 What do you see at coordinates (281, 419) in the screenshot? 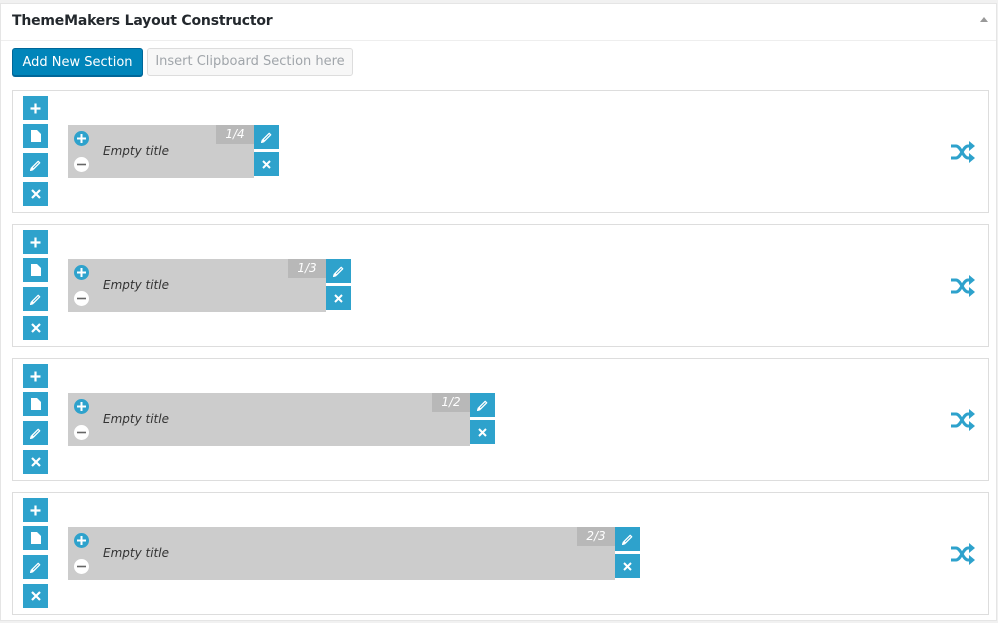
I see `column-block: Empty title 1/2` at bounding box center [281, 419].